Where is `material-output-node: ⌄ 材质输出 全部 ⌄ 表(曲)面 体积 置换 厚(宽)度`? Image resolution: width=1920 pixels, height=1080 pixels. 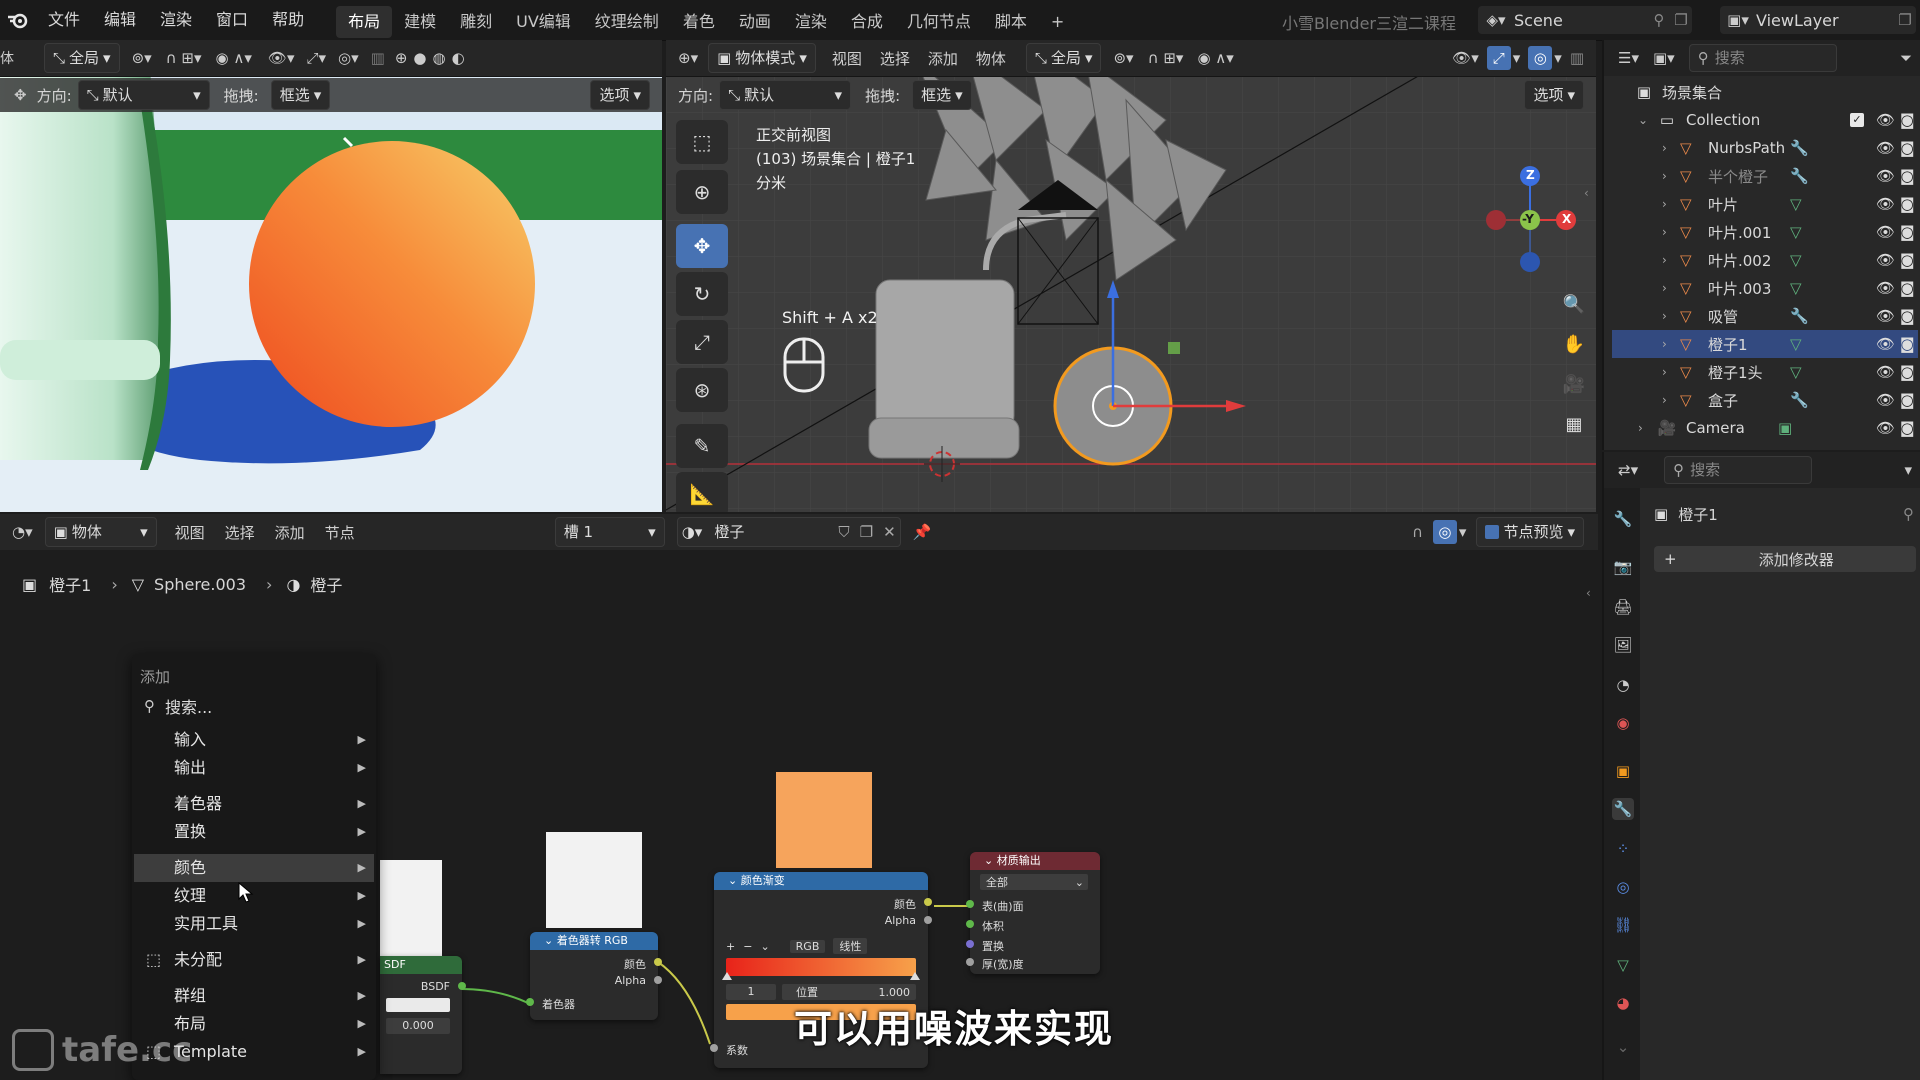 material-output-node: ⌄ 材质输出 全部 ⌄ 表(曲)面 体积 置换 厚(宽)度 is located at coordinates (1033, 913).